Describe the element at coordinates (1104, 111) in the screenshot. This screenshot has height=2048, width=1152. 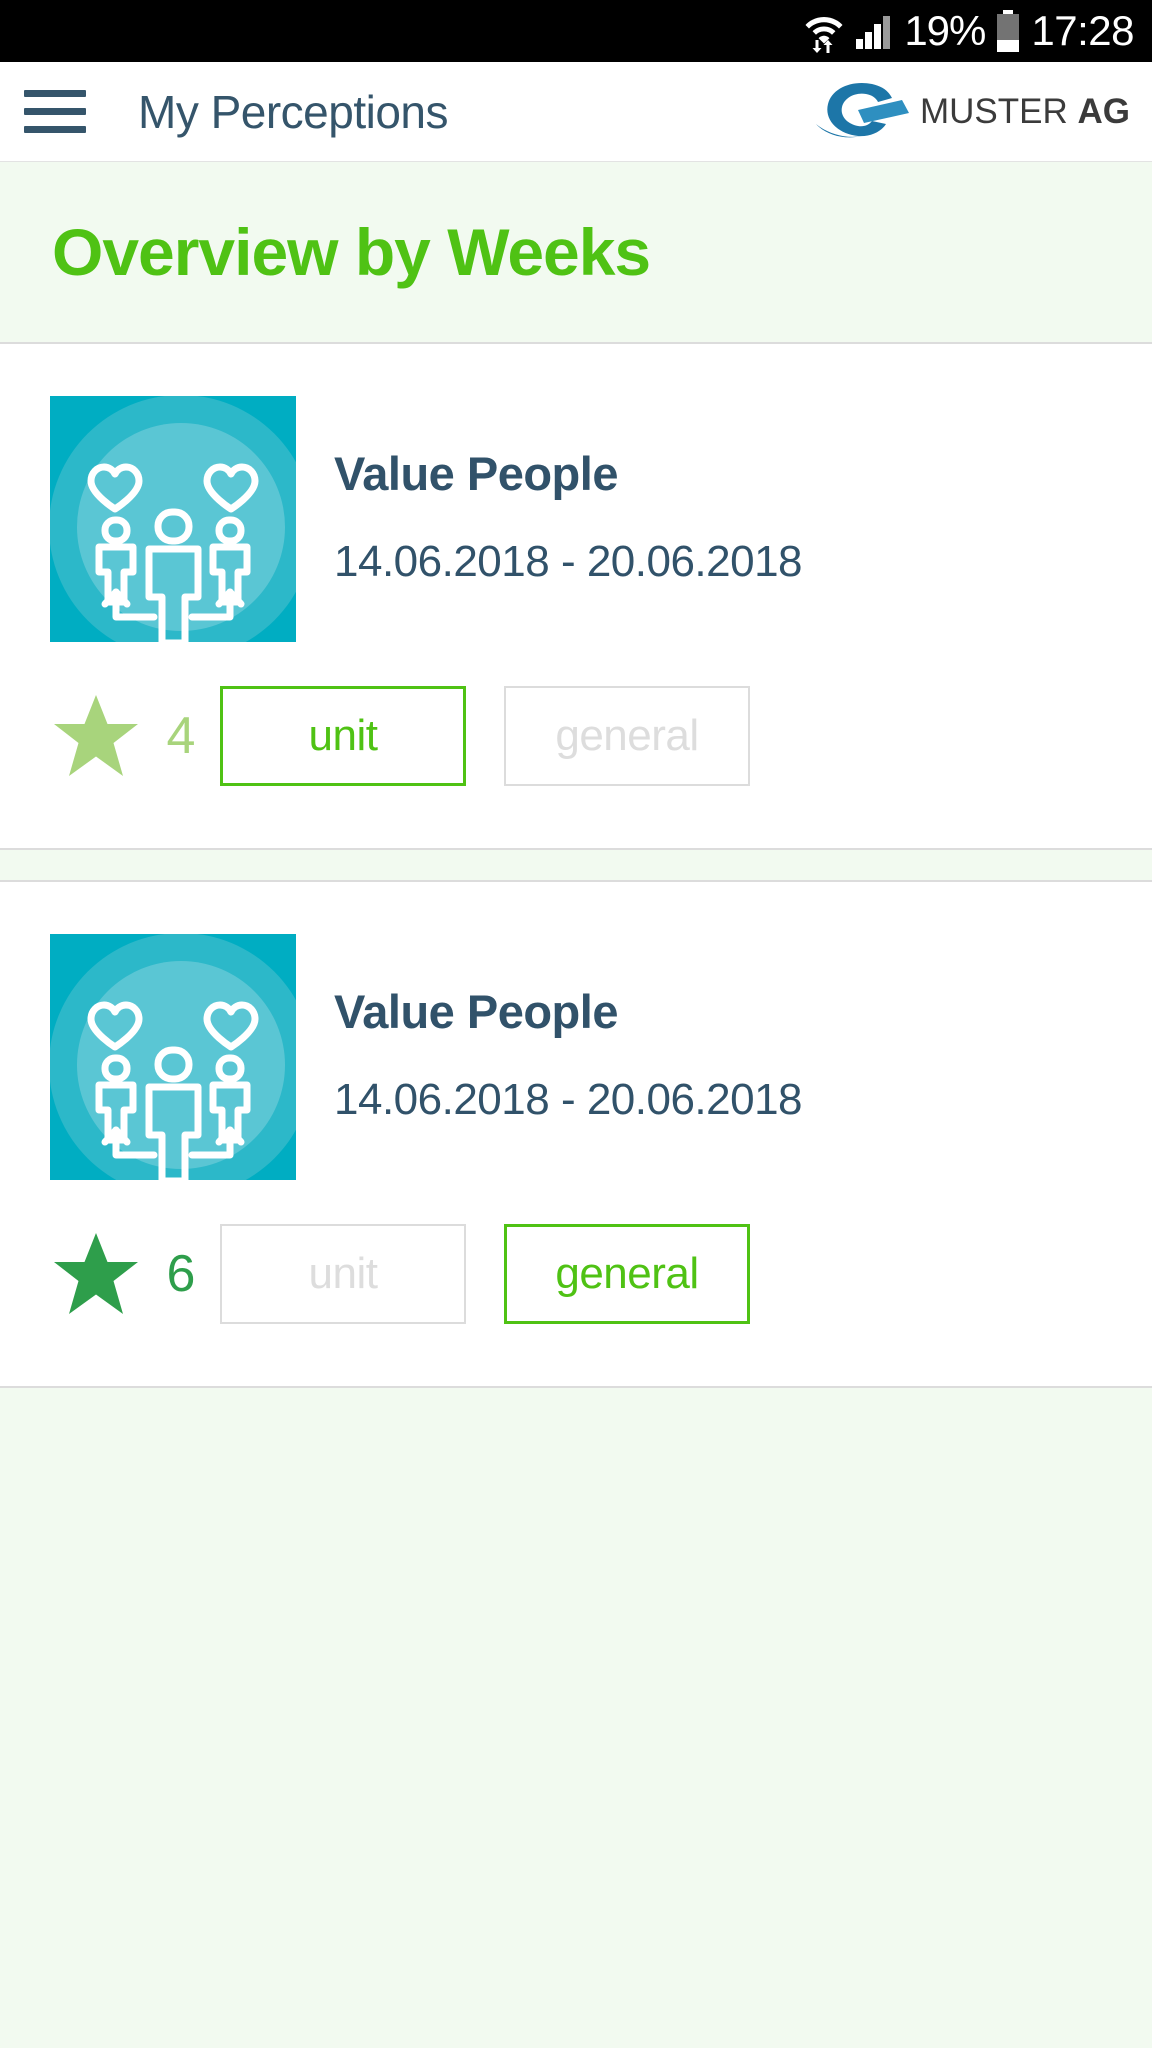
I see `brand-suffix-text: AG` at that location.